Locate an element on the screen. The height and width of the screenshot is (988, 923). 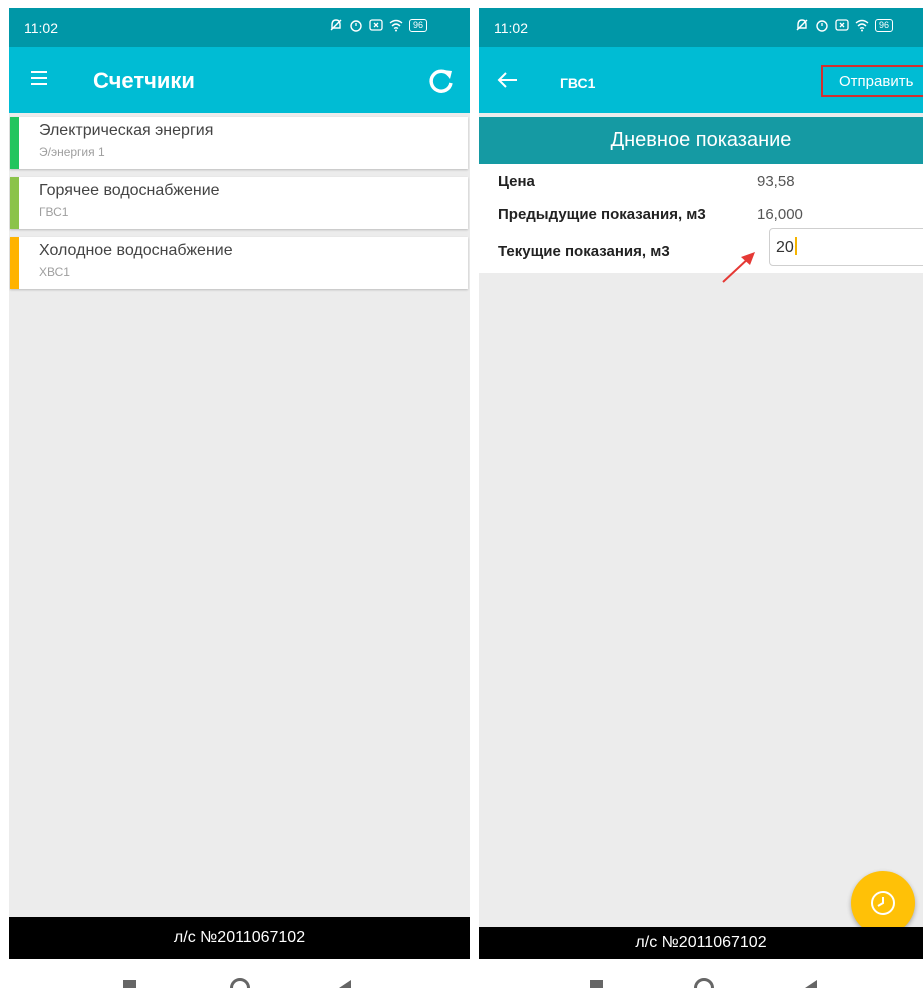
text-cursor is located at coordinates (795, 246).